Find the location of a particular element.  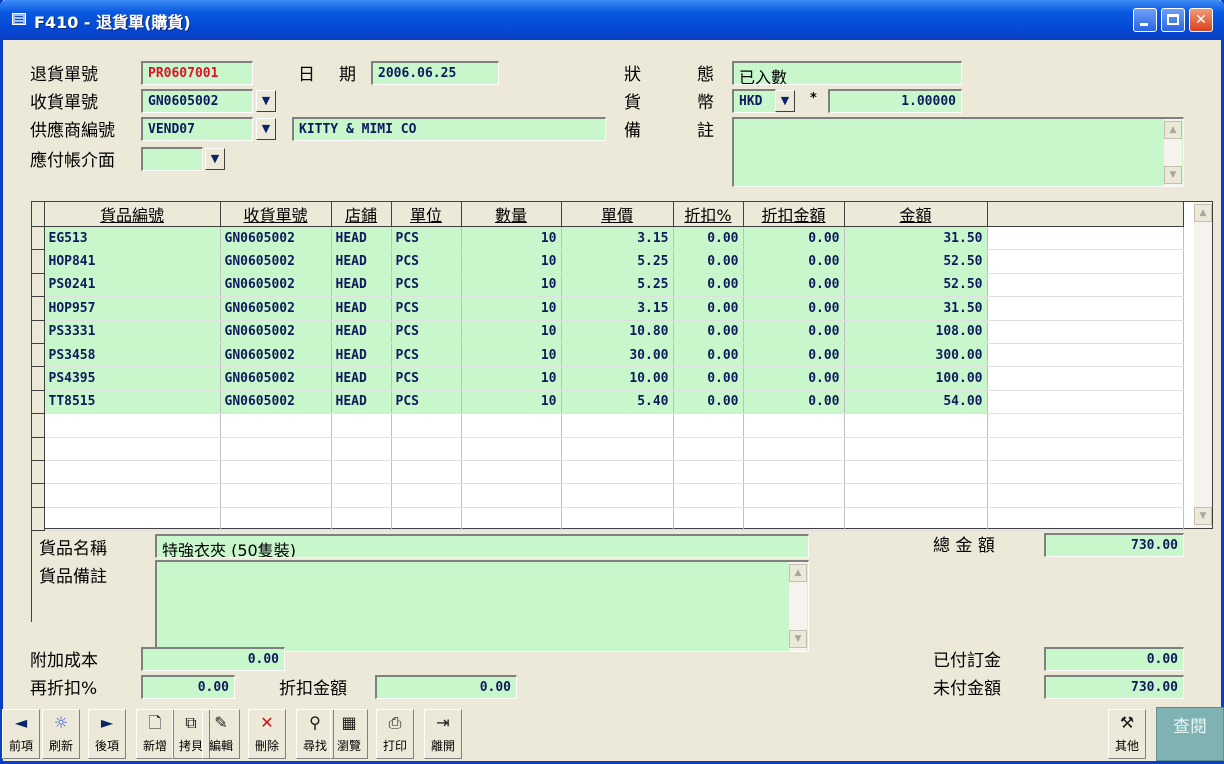

payable-dropdown-button: ▼ is located at coordinates (215, 159).